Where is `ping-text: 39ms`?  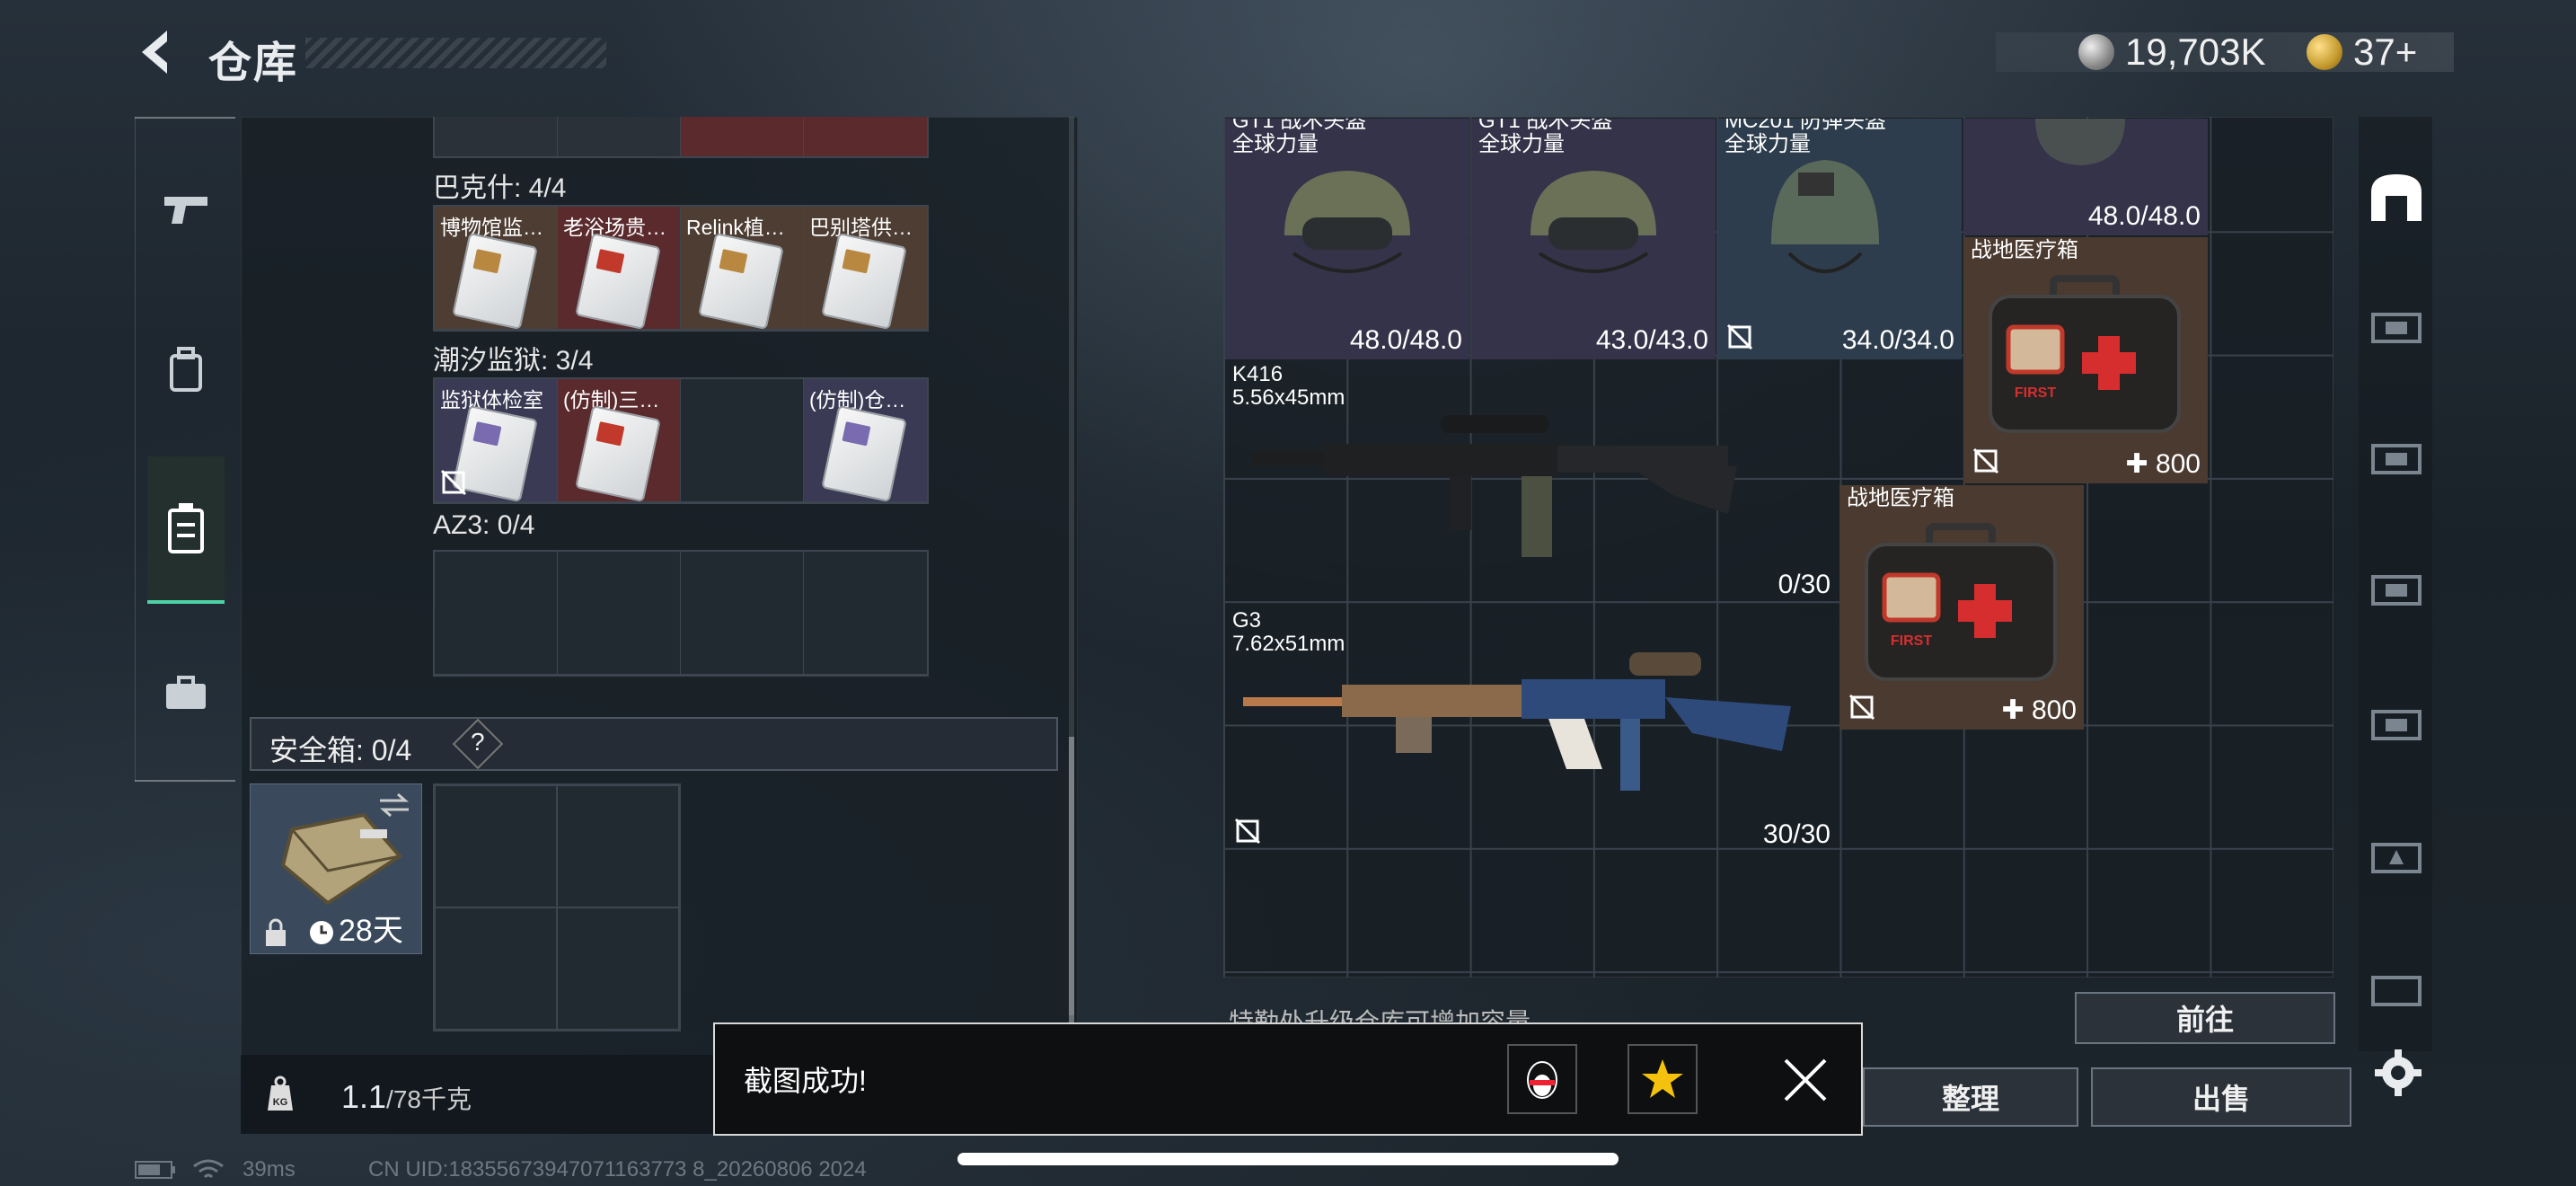 ping-text: 39ms is located at coordinates (269, 1169).